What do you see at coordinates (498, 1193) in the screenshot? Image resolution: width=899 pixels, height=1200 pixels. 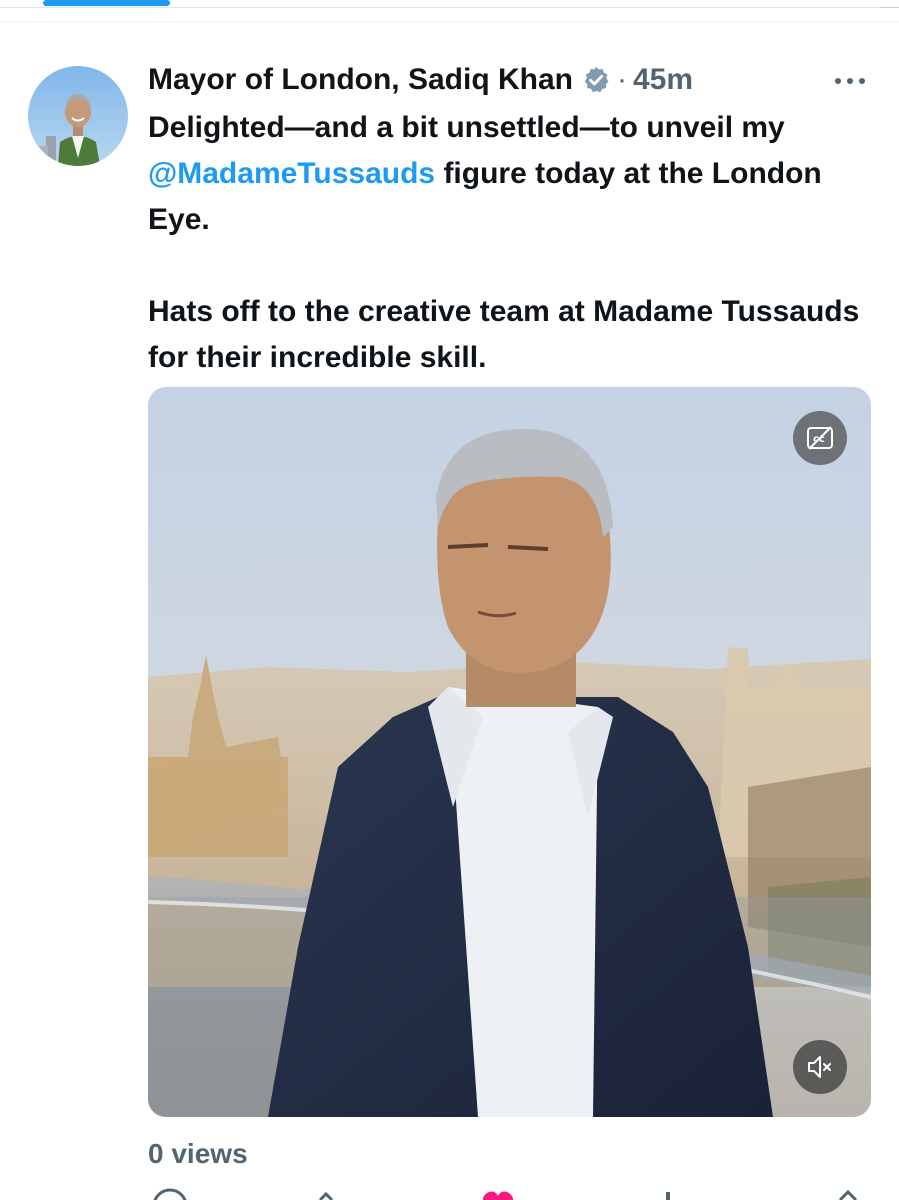 I see `heart-icon` at bounding box center [498, 1193].